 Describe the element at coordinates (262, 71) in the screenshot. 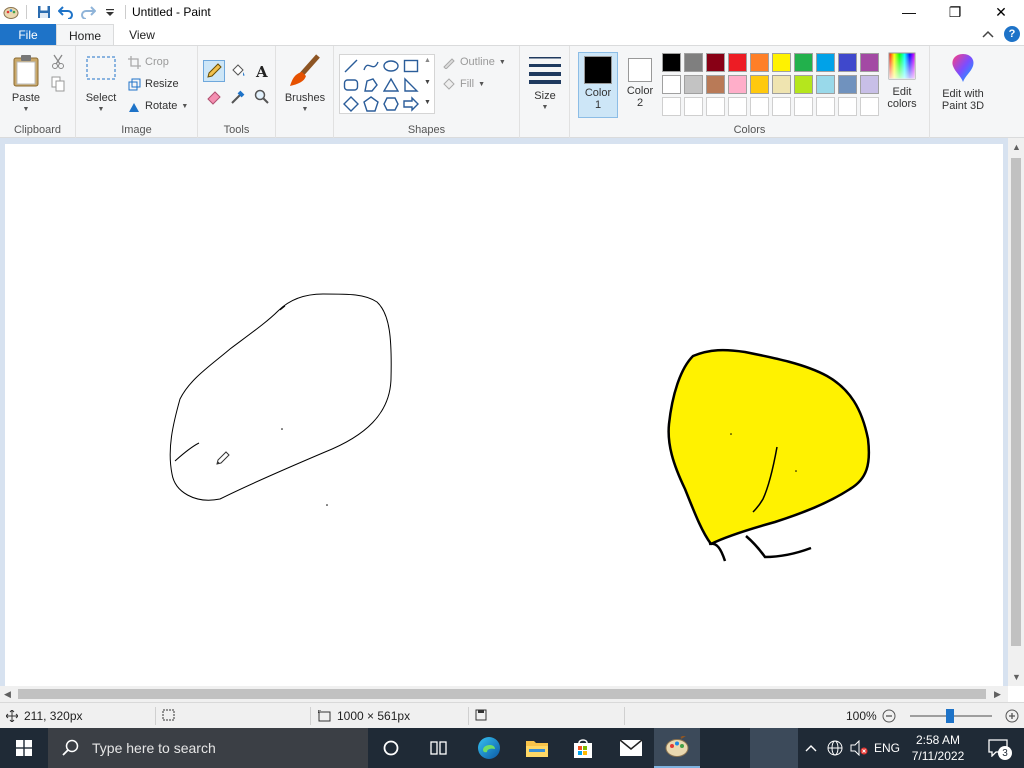

I see `text-tool: A` at that location.